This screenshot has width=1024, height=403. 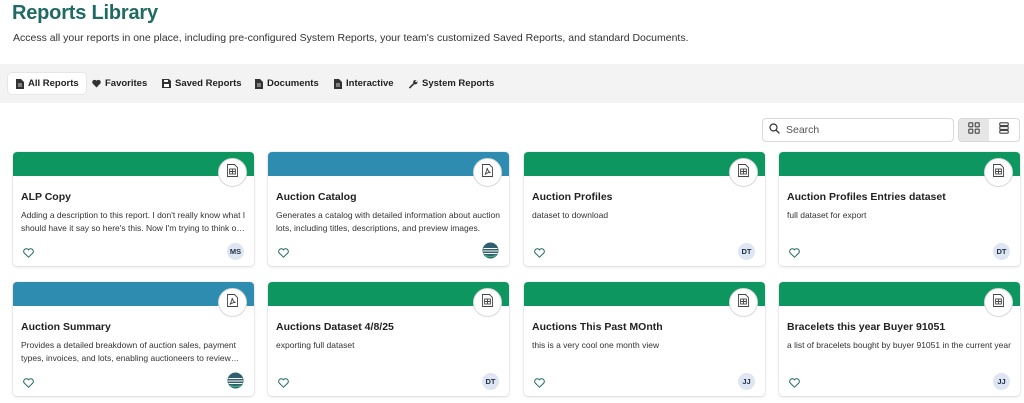 I want to click on tab-favorites: Favorites, so click(x=119, y=83).